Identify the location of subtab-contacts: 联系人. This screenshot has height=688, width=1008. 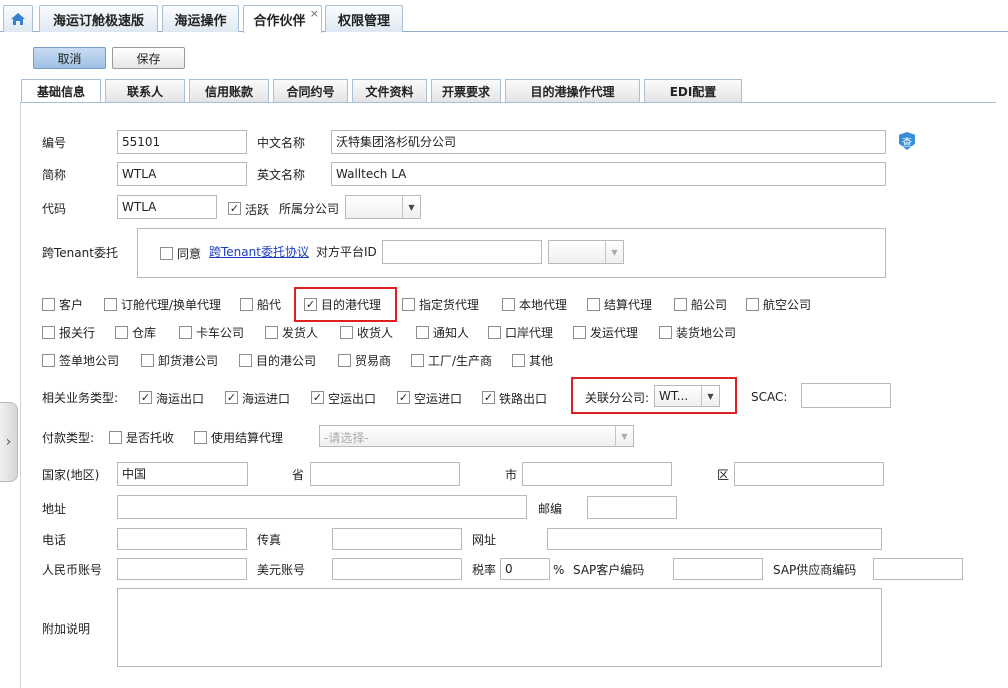
(145, 90).